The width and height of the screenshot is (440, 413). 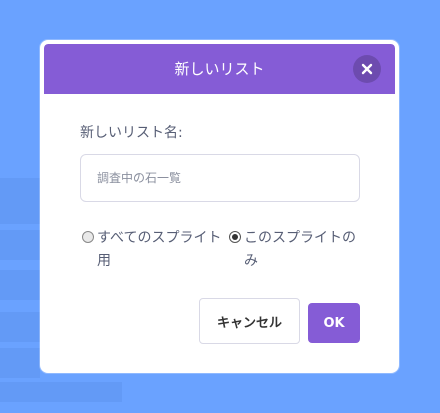 What do you see at coordinates (88, 237) in the screenshot?
I see `radio-button-all-sprites` at bounding box center [88, 237].